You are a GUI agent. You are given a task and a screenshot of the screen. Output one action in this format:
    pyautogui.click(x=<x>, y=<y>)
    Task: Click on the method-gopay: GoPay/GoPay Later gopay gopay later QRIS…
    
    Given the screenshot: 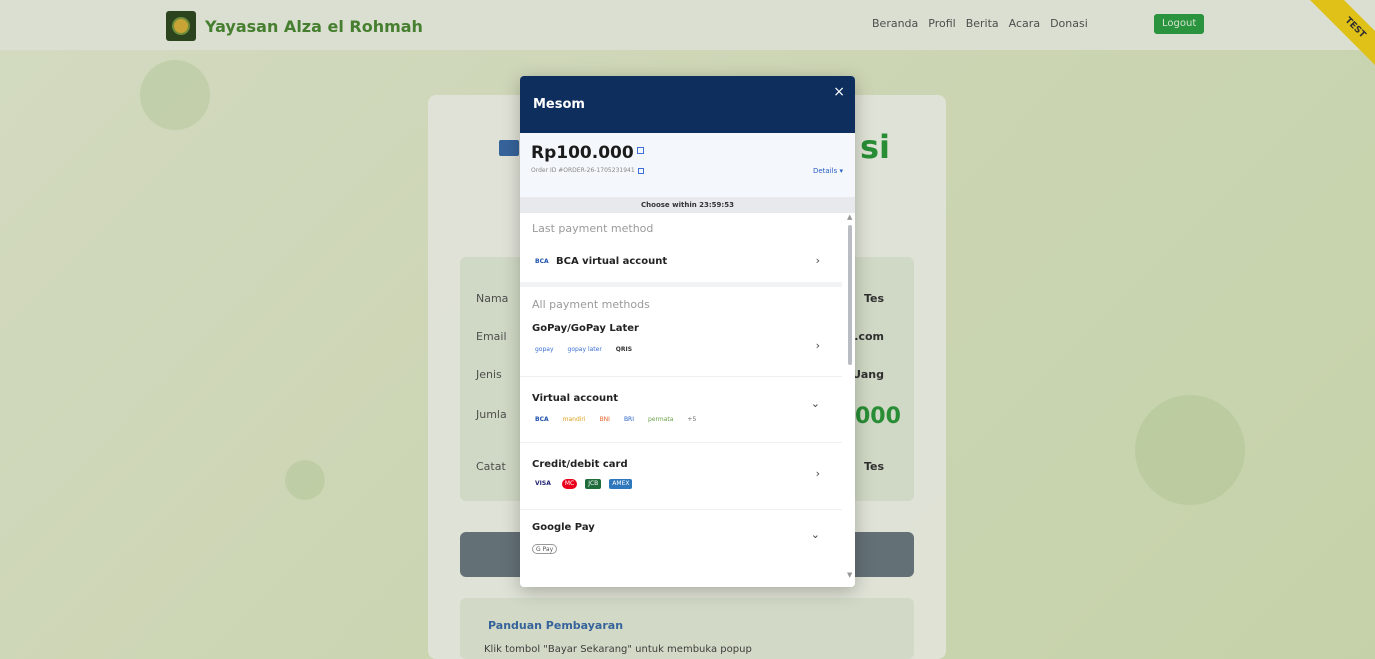 What is the action you would take?
    pyautogui.click(x=681, y=347)
    